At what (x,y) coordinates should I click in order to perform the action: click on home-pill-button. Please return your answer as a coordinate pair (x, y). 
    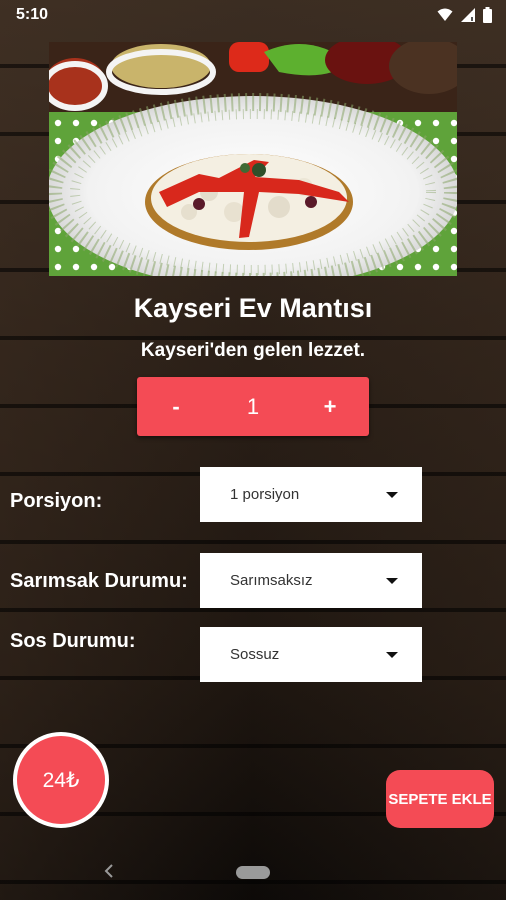
    Looking at the image, I should click on (253, 872).